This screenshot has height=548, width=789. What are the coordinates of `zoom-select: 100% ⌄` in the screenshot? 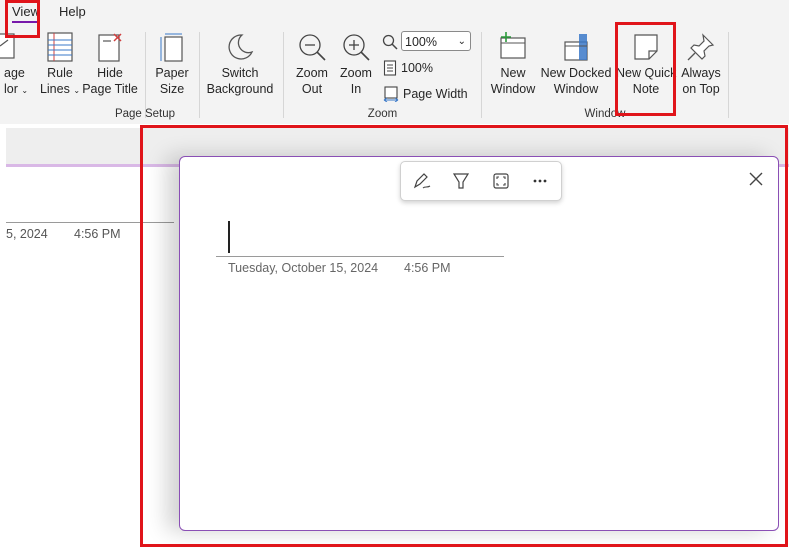 It's located at (436, 41).